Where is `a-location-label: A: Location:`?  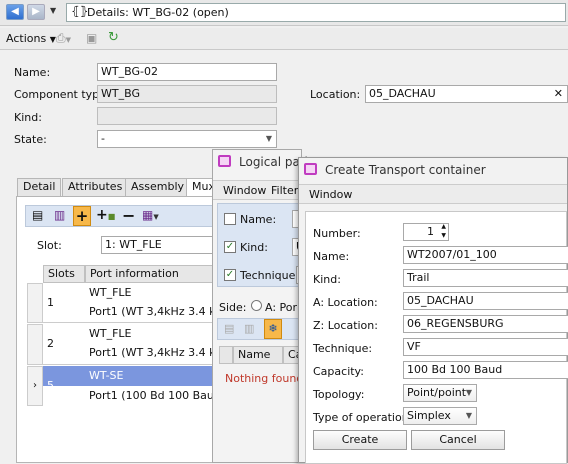
a-location-label: A: Location: is located at coordinates (345, 302).